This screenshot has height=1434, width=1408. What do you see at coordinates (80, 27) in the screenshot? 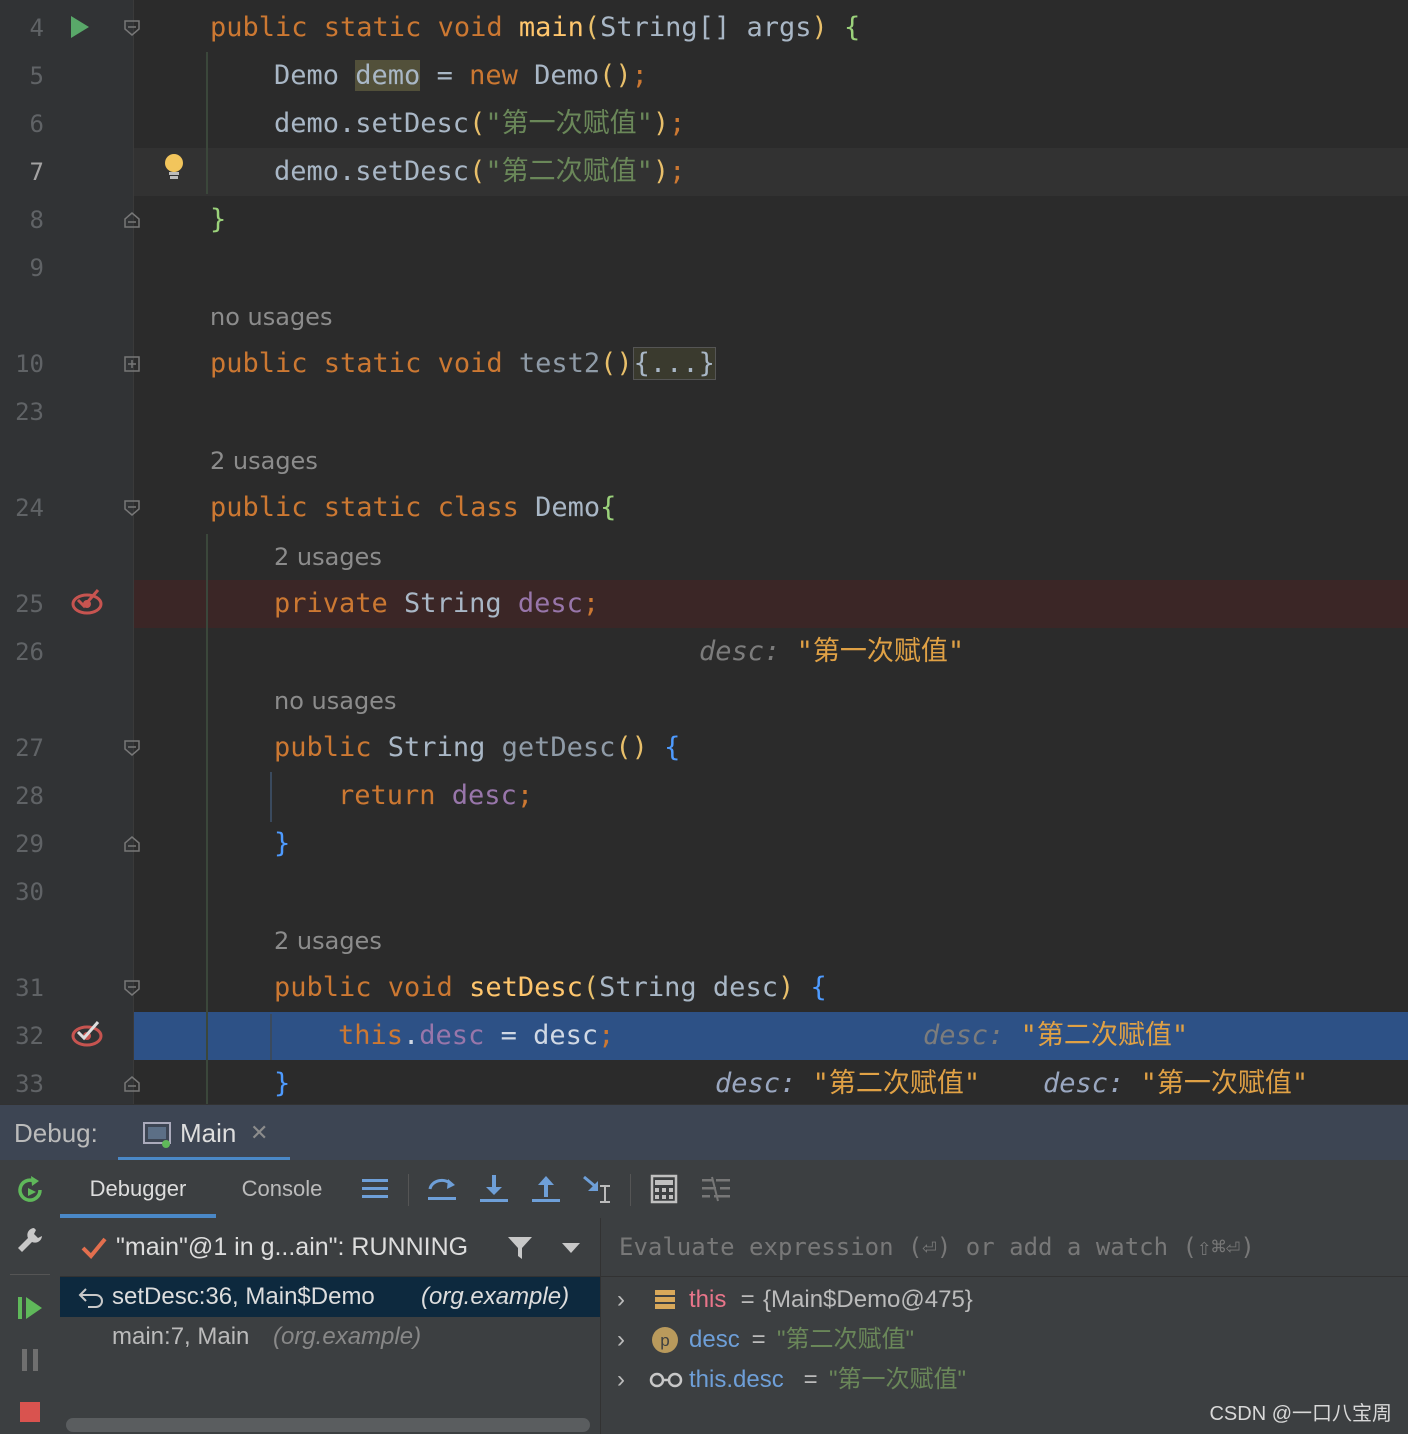
I see `run-icon` at bounding box center [80, 27].